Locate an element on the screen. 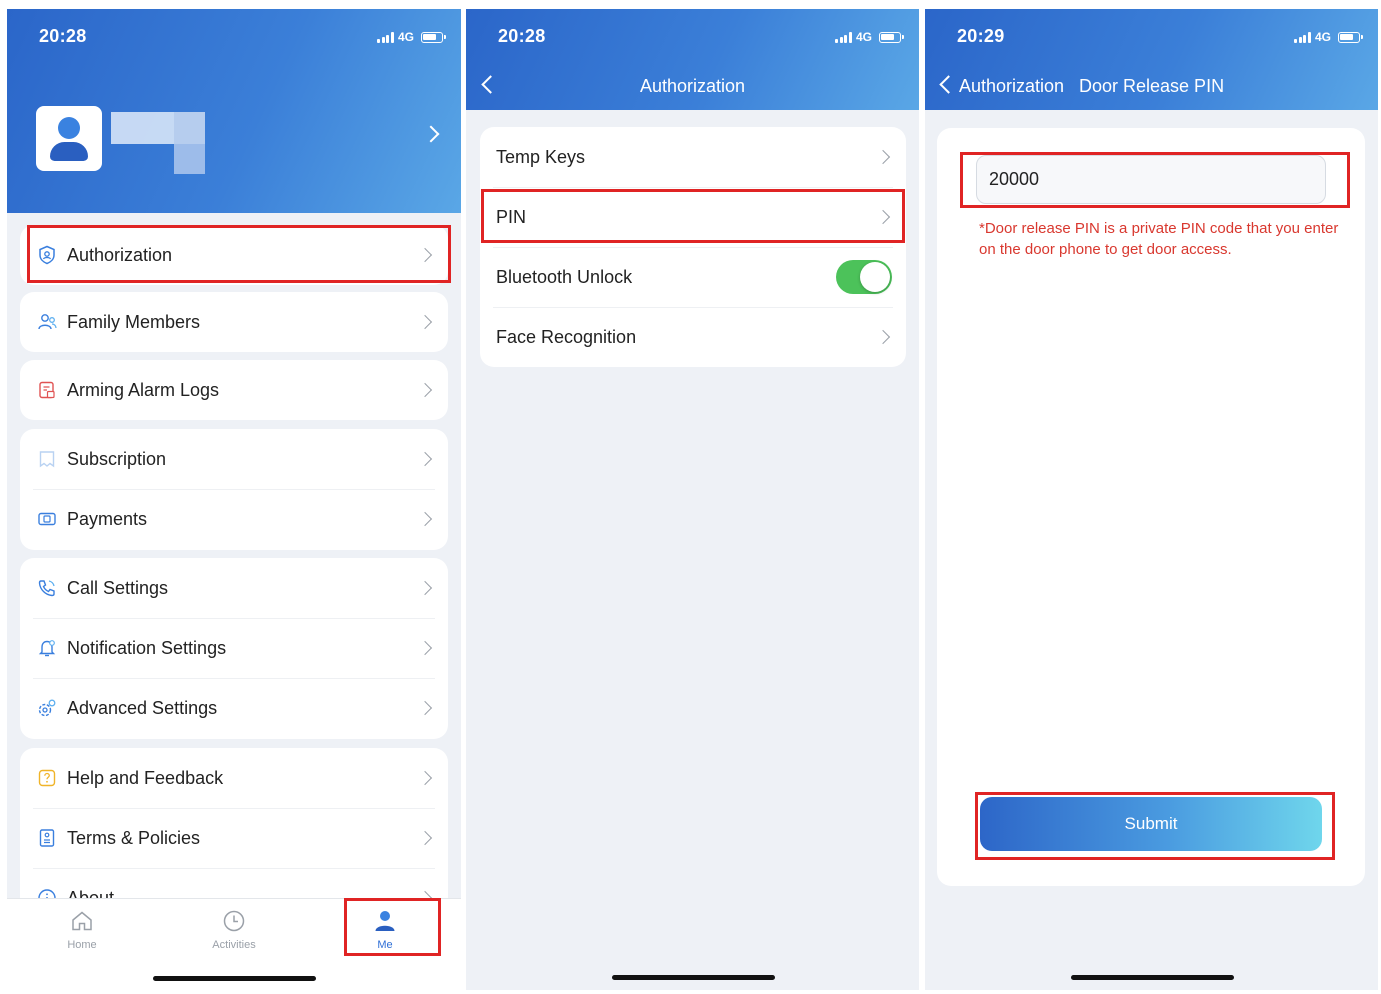  phone-icon is located at coordinates (46, 588).